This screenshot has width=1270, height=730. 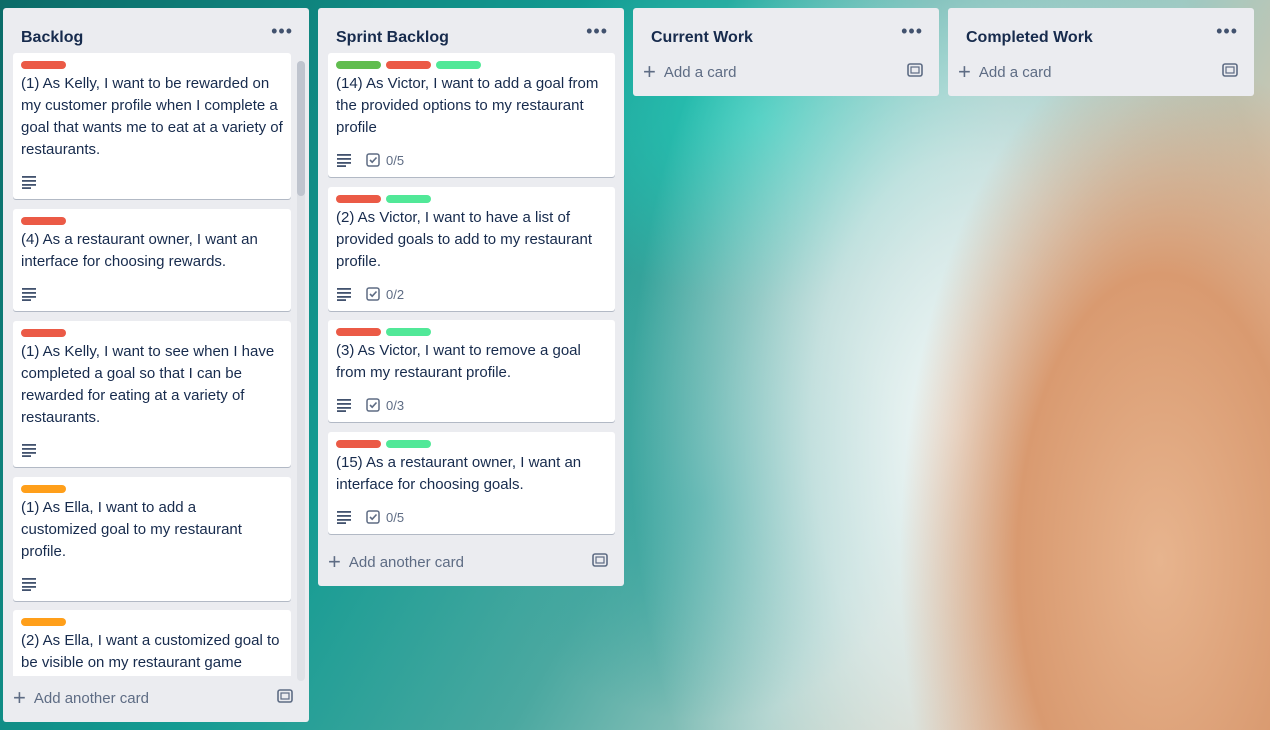 I want to click on checklist-badge: 0/3, so click(x=385, y=405).